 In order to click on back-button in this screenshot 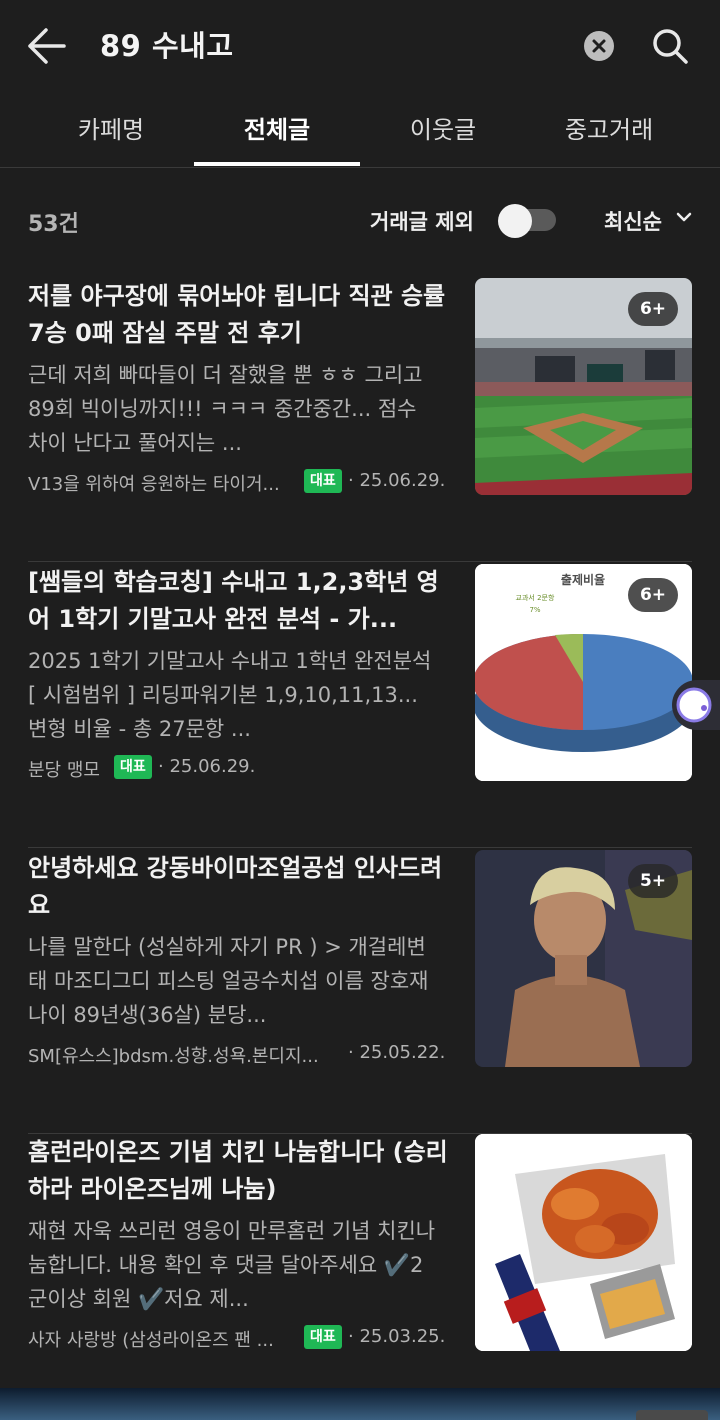, I will do `click(47, 46)`.